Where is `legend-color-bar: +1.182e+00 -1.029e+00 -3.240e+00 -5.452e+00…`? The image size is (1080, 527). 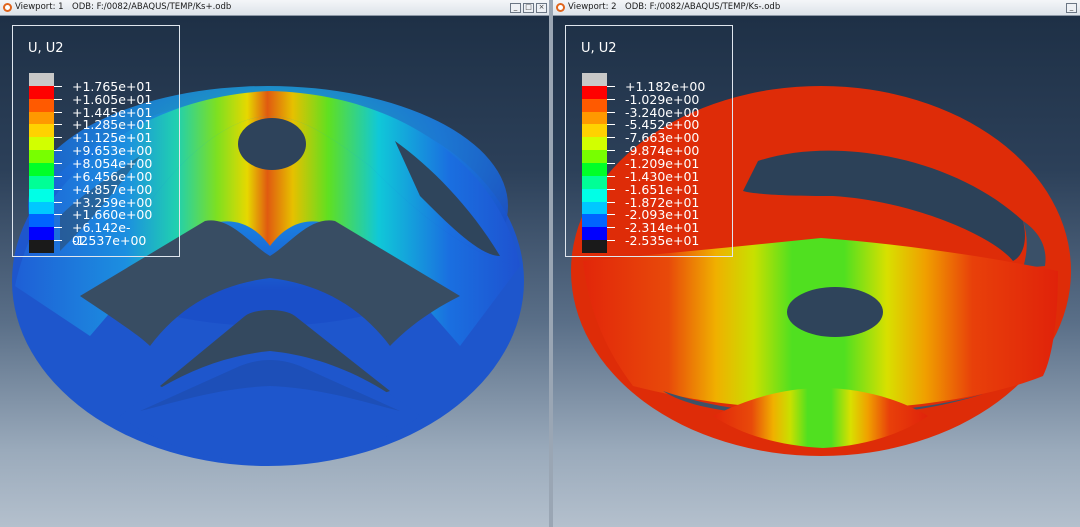 legend-color-bar: +1.182e+00 -1.029e+00 -3.240e+00 -5.452e+00… is located at coordinates (643, 163).